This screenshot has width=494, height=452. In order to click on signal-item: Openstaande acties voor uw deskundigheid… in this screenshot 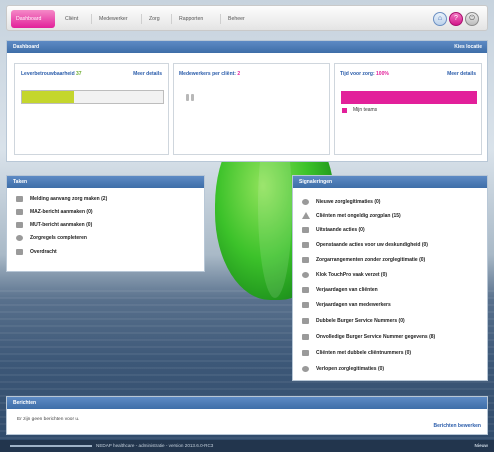, I will do `click(390, 245)`.